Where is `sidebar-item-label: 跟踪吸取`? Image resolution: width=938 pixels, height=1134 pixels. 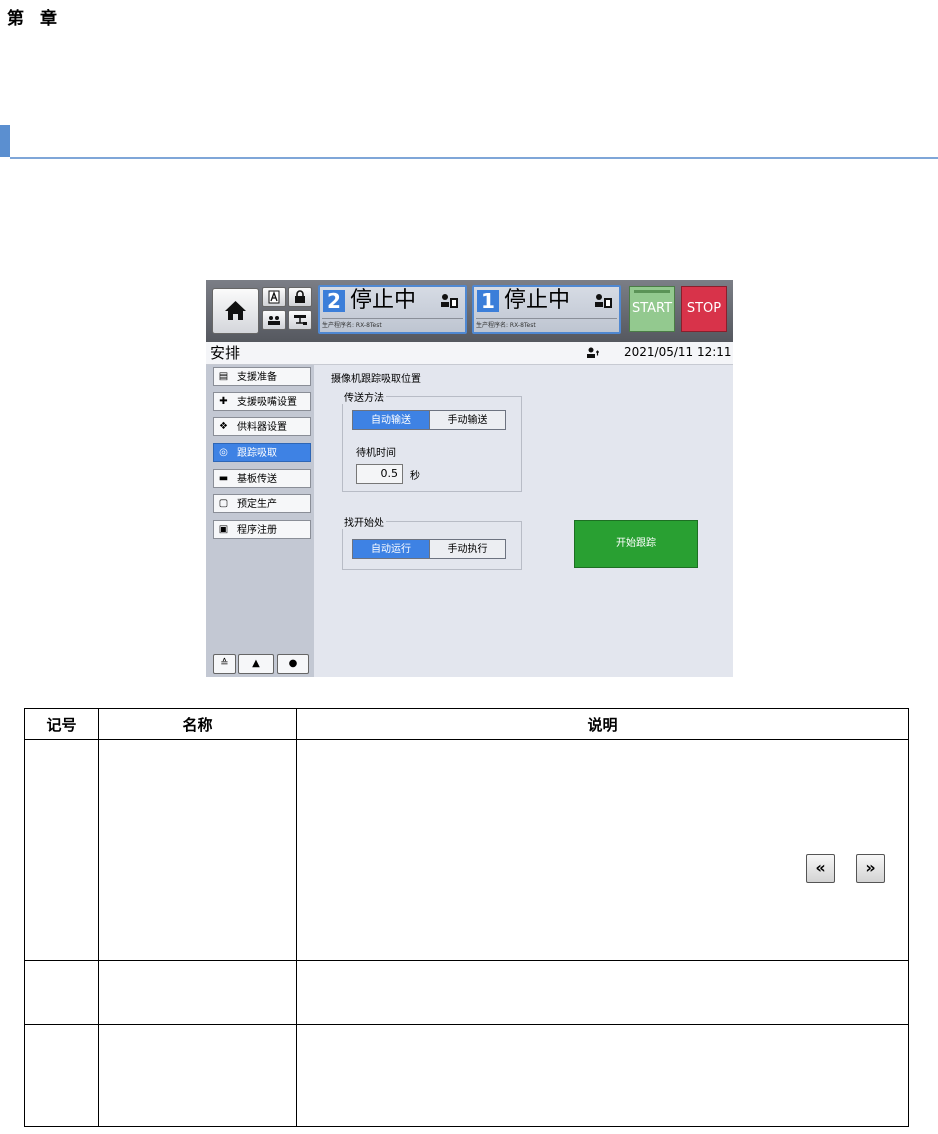 sidebar-item-label: 跟踪吸取 is located at coordinates (257, 453).